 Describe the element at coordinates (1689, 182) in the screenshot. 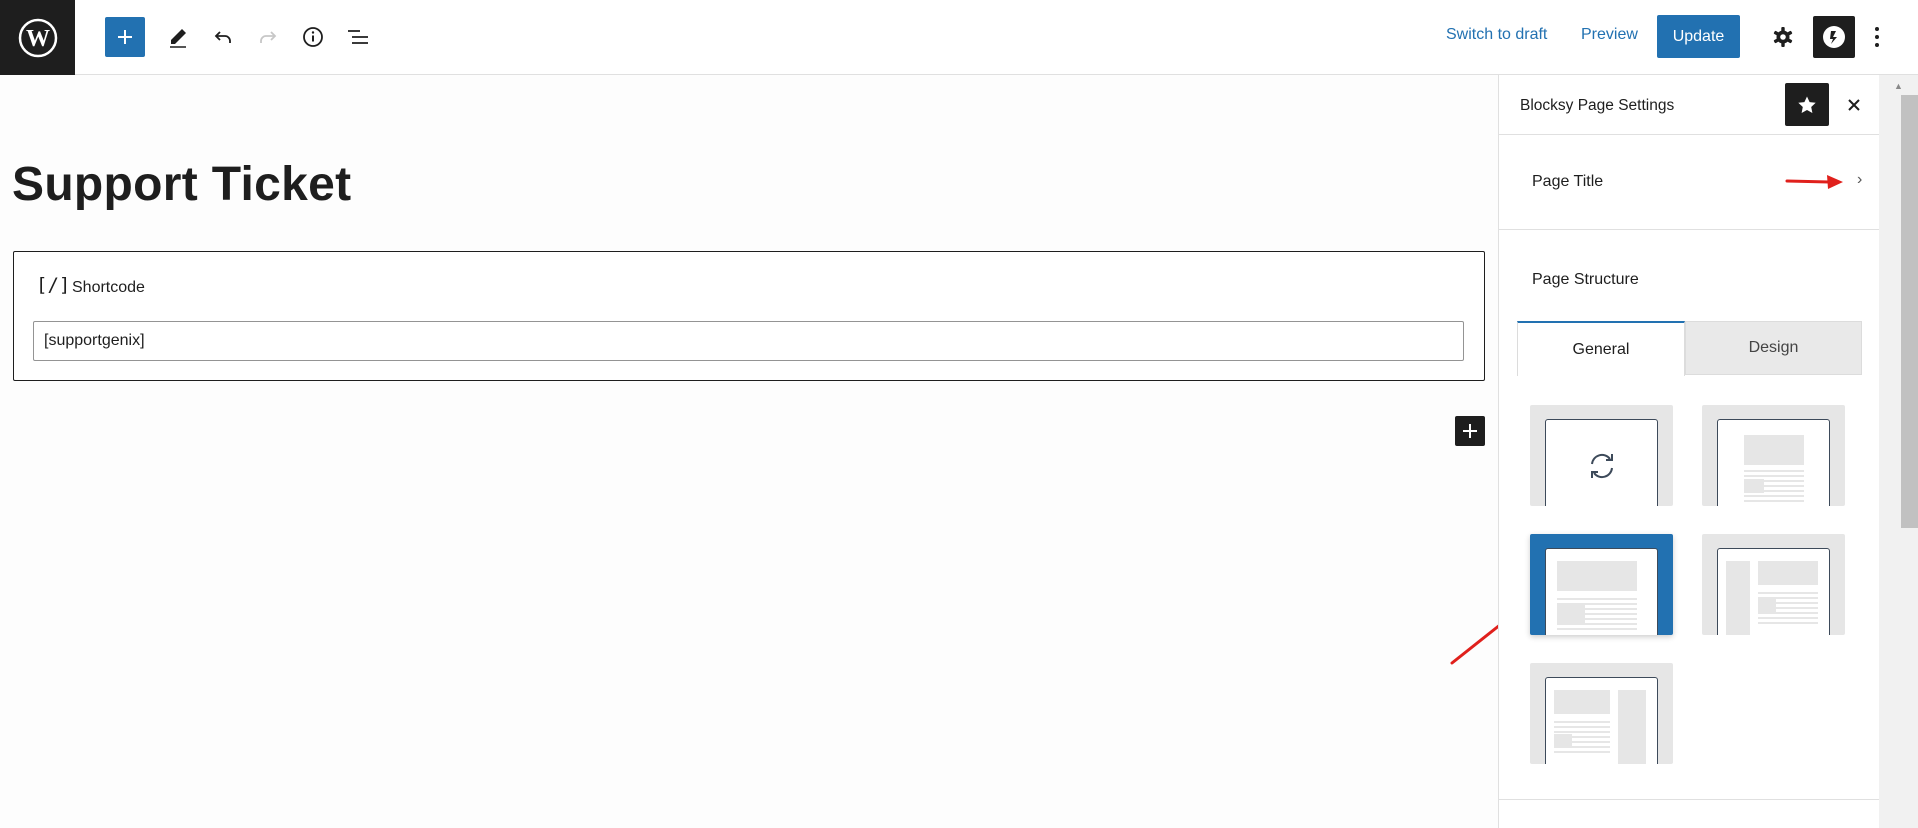

I see `page-title-panel-toggle: Page Title ›` at that location.